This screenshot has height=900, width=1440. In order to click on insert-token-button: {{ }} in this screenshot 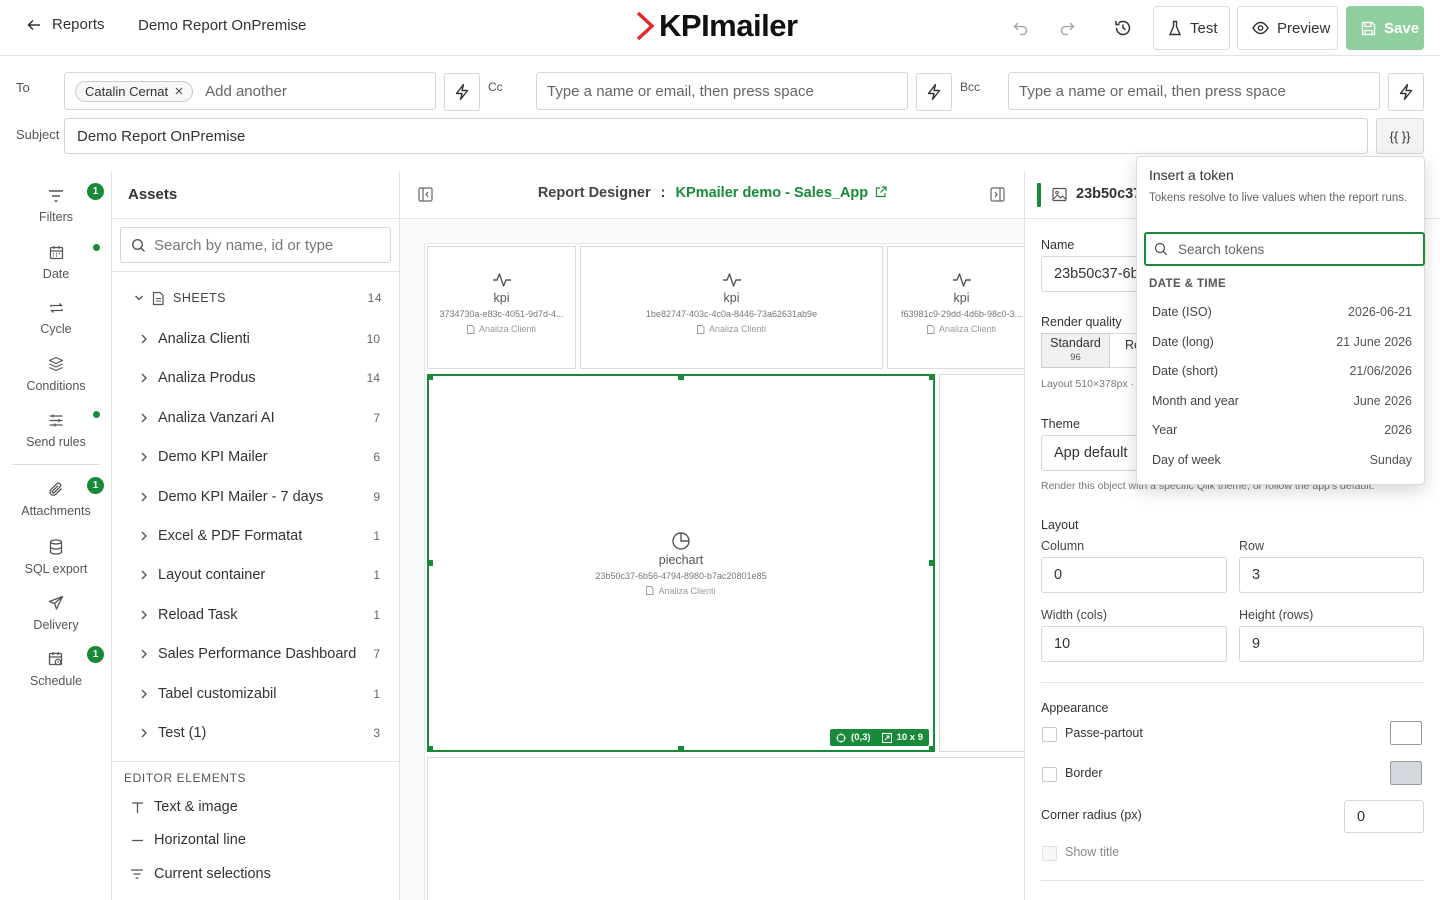, I will do `click(1400, 136)`.